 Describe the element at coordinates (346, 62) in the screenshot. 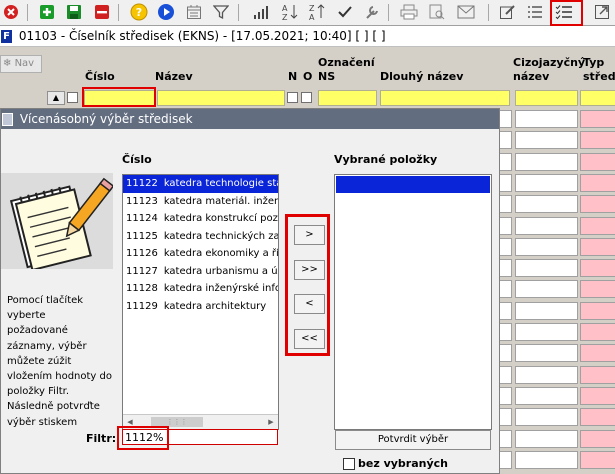

I see `column-header-oznaceni: Označení` at that location.